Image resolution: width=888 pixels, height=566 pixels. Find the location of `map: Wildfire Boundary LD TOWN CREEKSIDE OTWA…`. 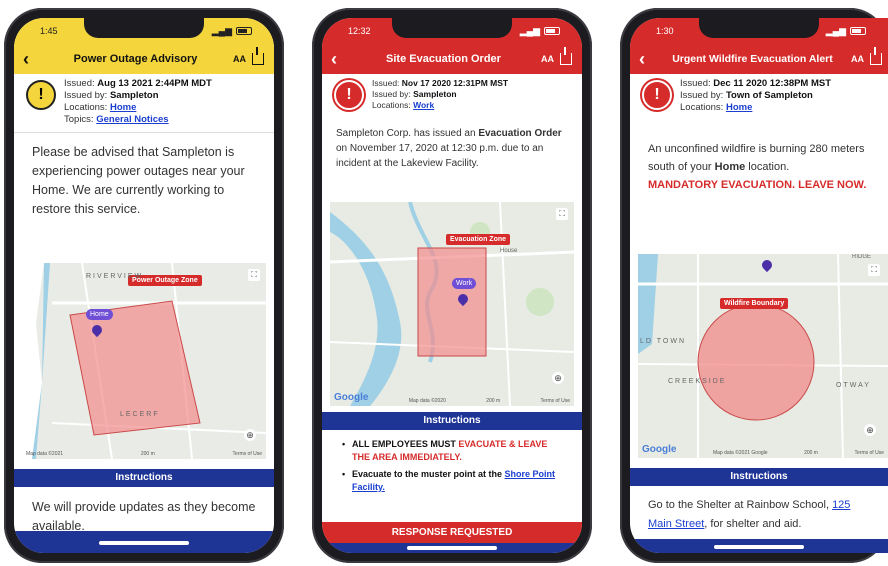

map: Wildfire Boundary LD TOWN CREEKSIDE OTWA… is located at coordinates (763, 356).